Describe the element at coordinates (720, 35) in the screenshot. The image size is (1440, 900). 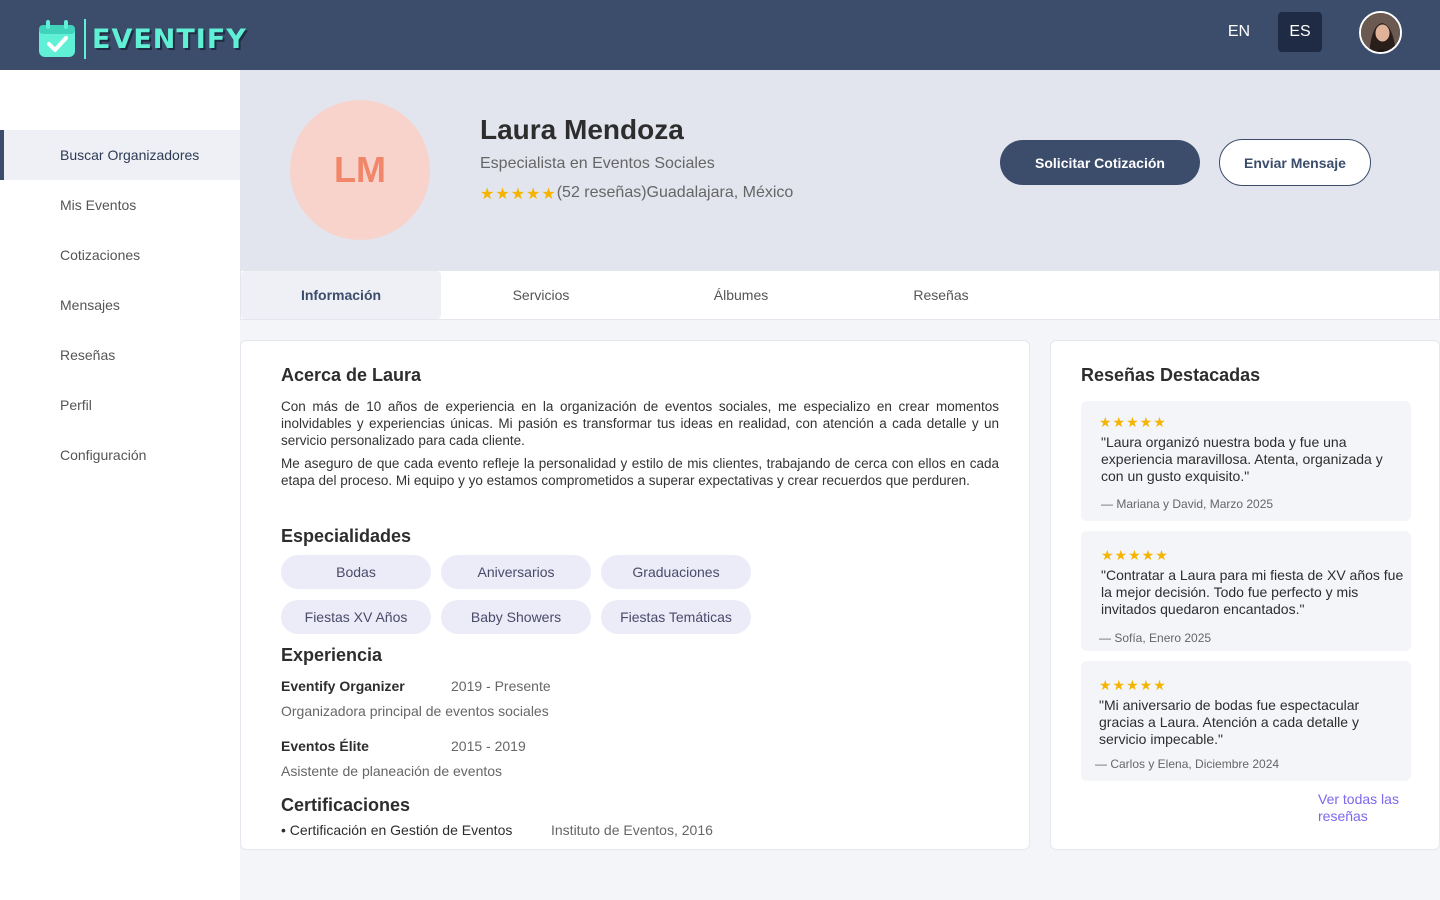
I see `top-header: EVENTIFY EN ES` at that location.